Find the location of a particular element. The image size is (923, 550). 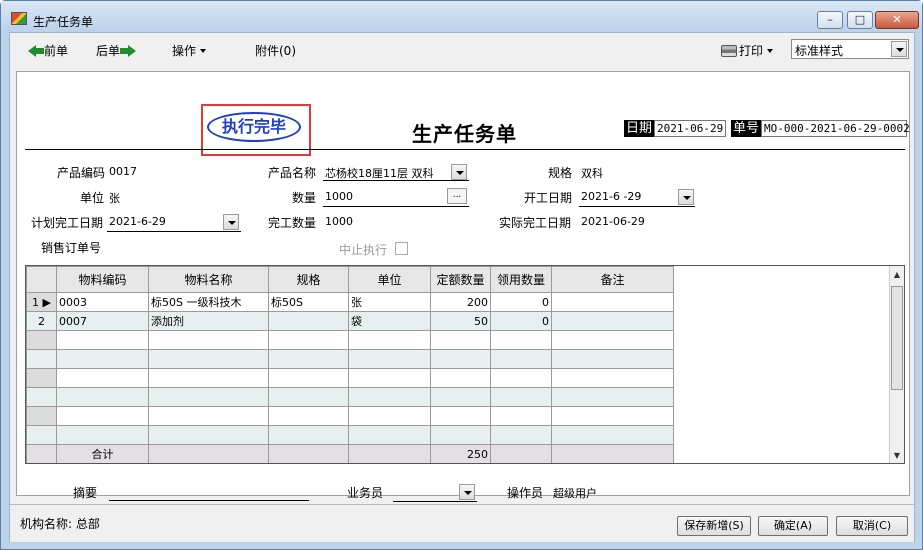

product-name-value: 芯杨校18厘11层 双科 is located at coordinates (386, 173).